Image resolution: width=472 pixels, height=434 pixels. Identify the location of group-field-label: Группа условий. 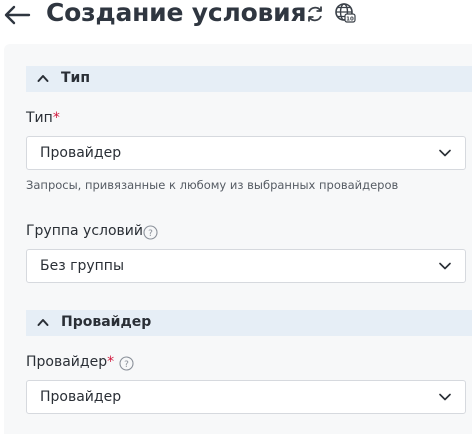
(84, 231).